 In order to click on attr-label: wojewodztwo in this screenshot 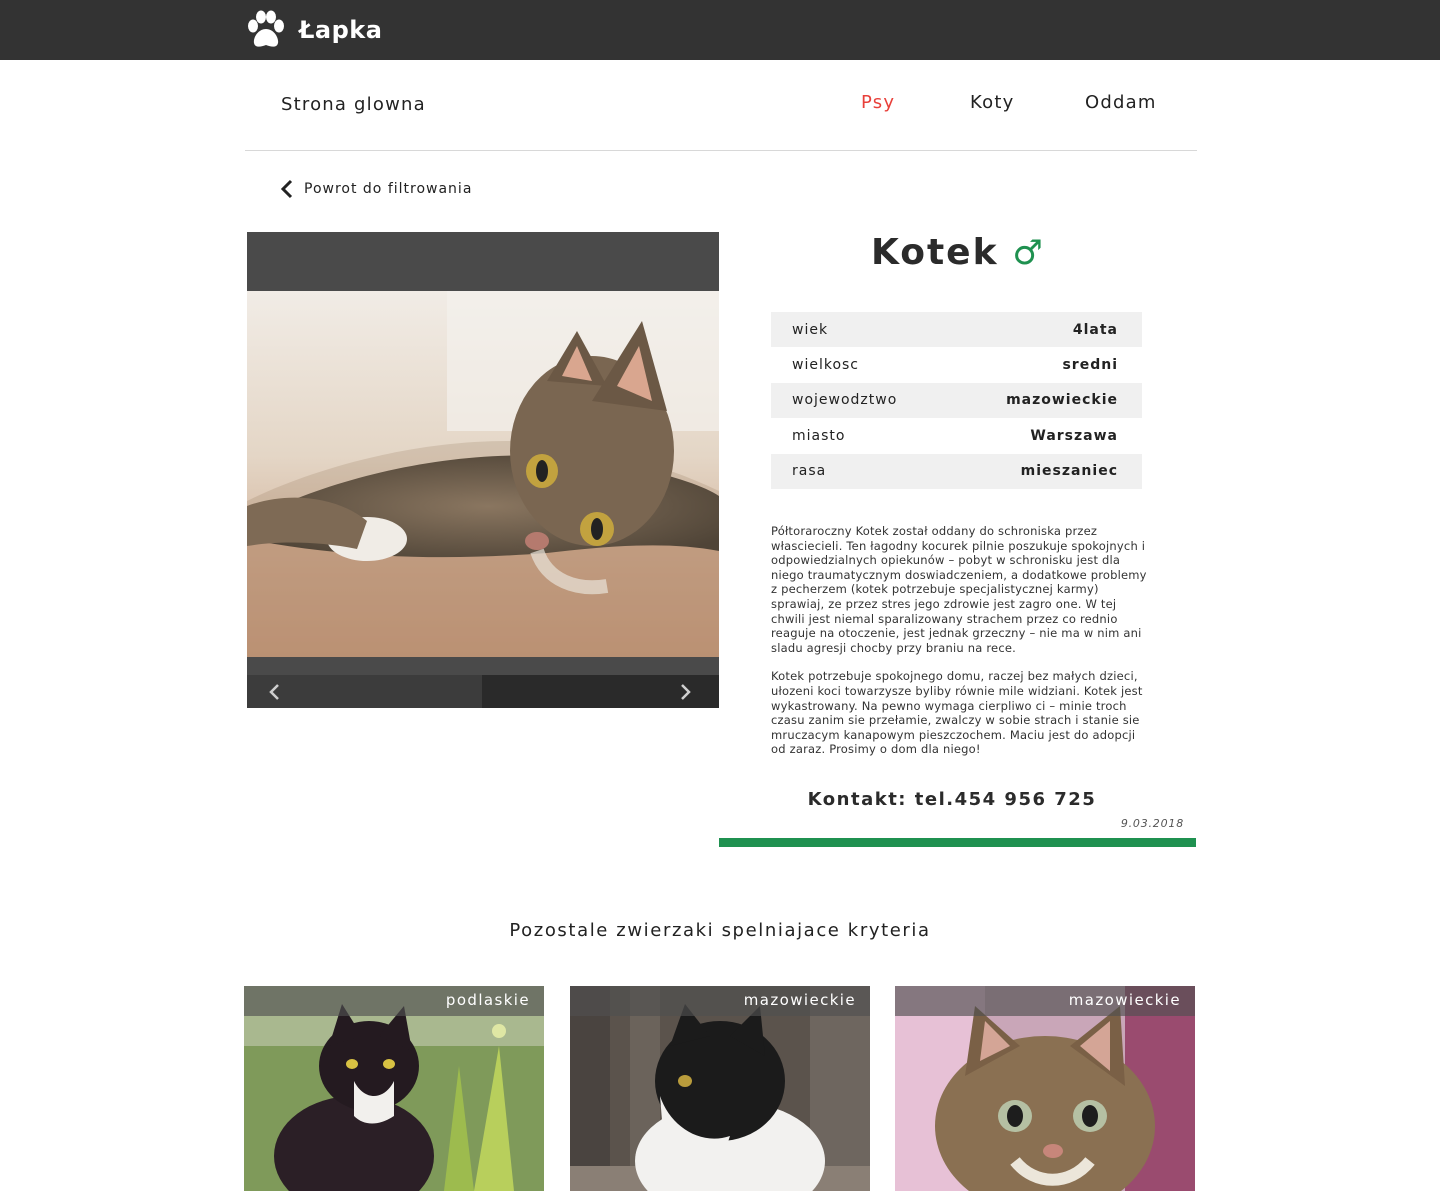, I will do `click(845, 400)`.